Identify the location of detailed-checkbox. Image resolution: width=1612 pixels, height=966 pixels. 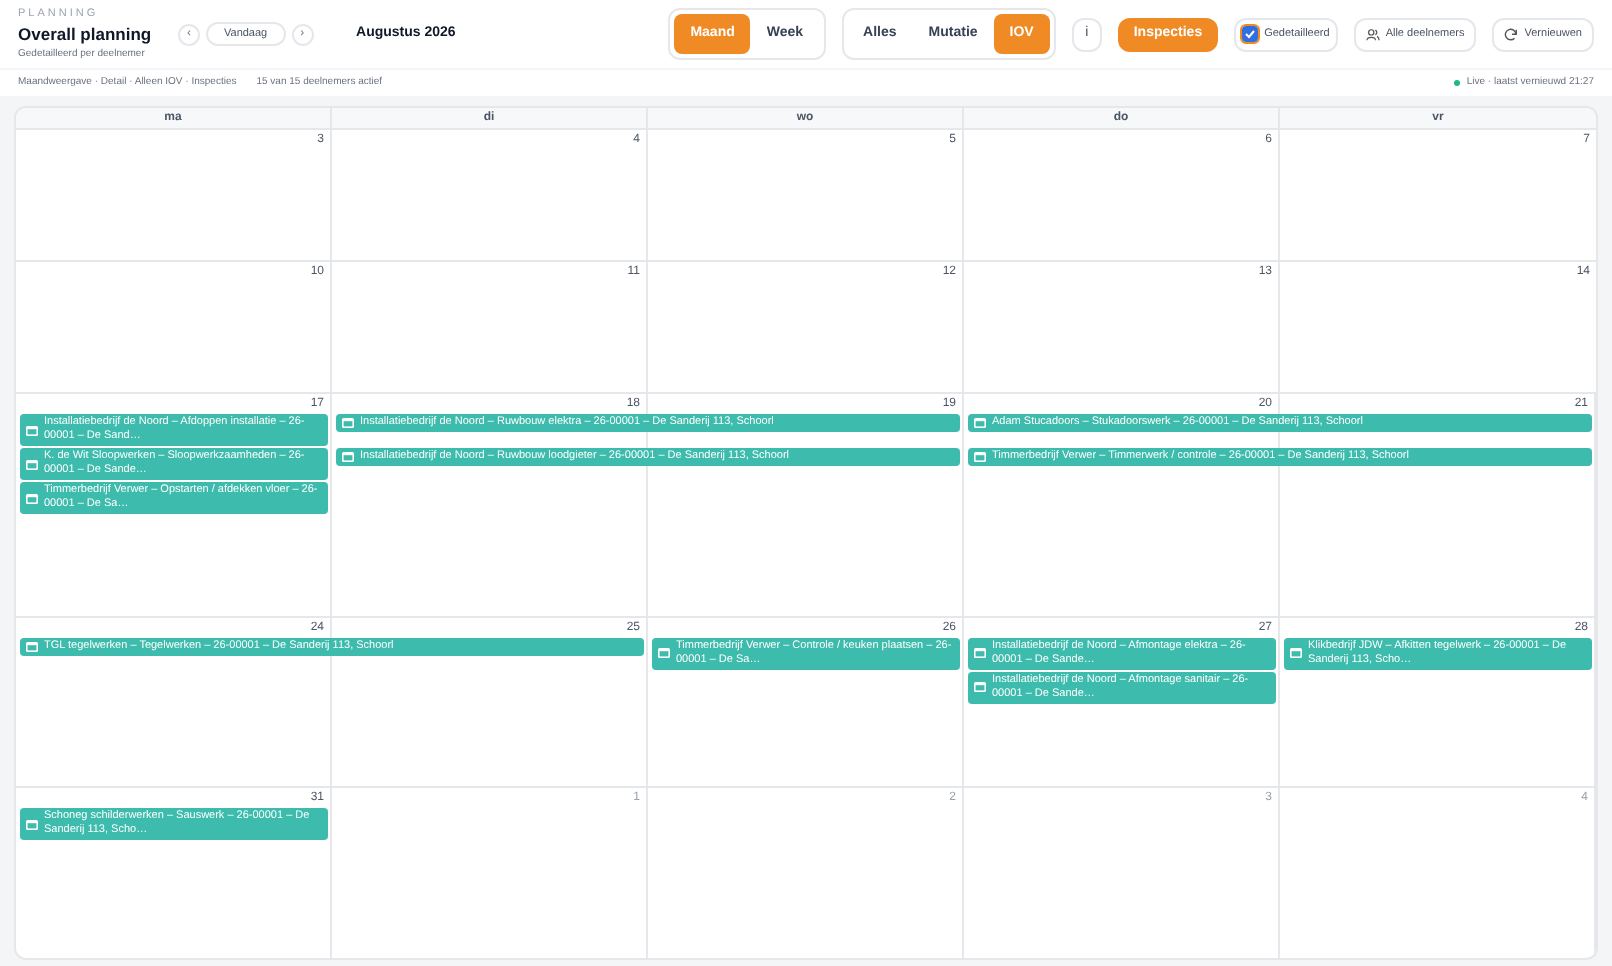
(1250, 34).